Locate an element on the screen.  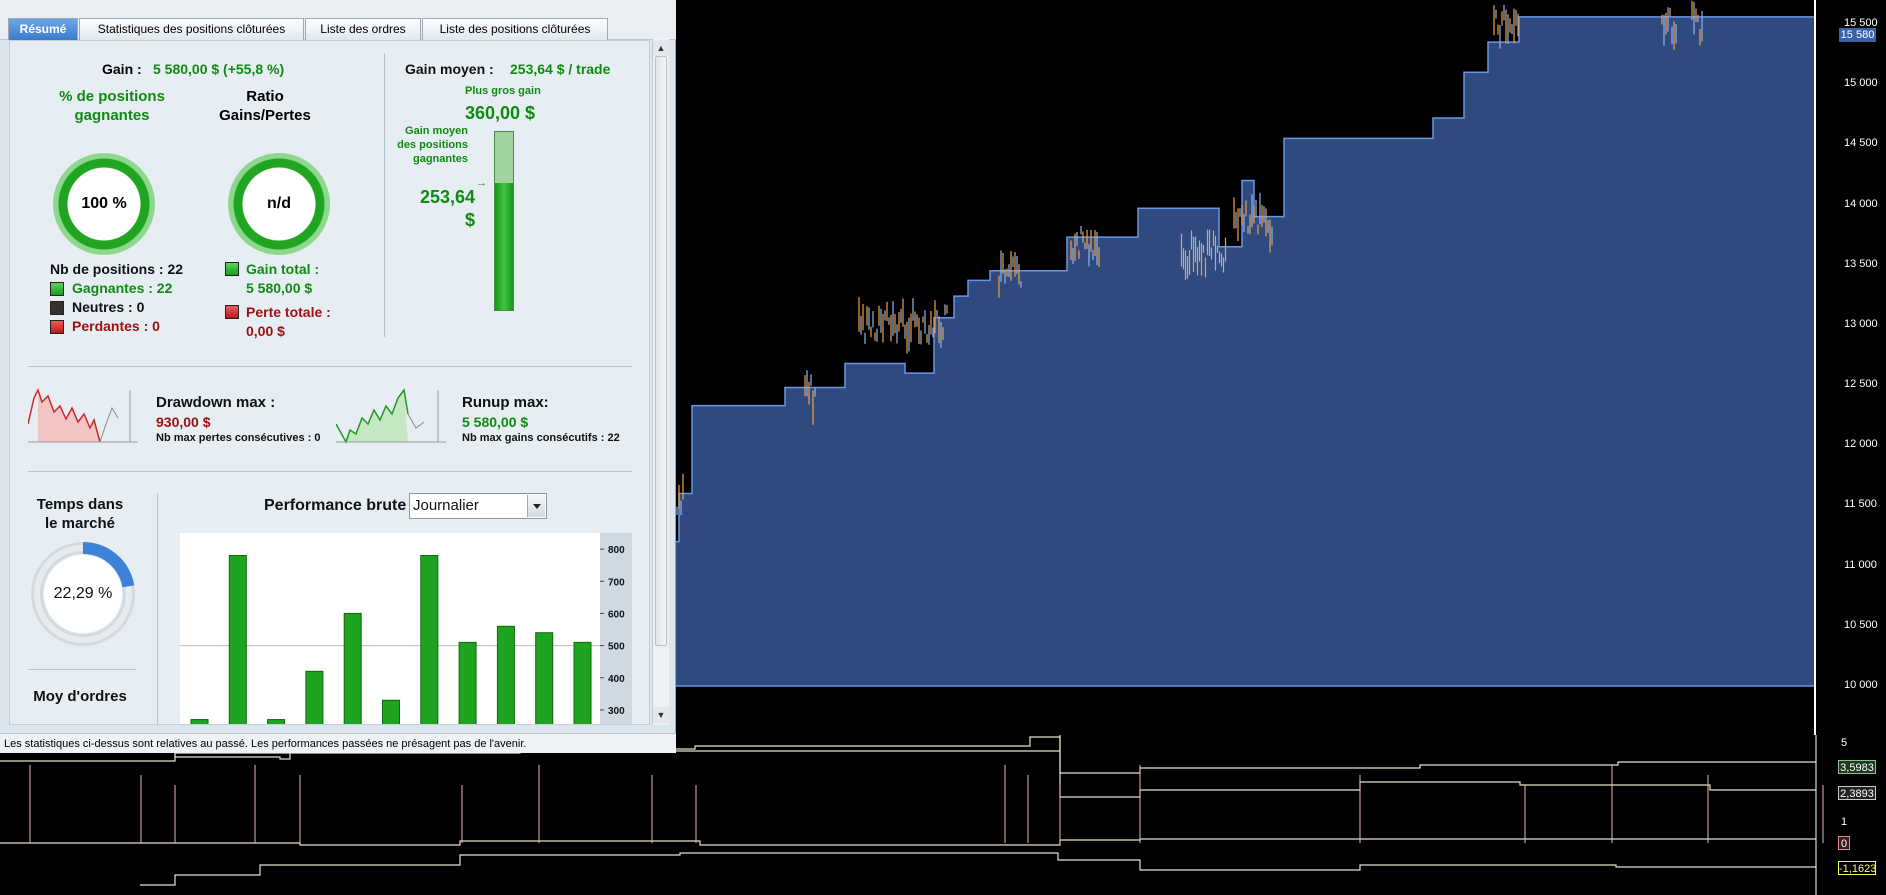
gain-value: 5 580,00 $ (+55,8 %) is located at coordinates (219, 69).